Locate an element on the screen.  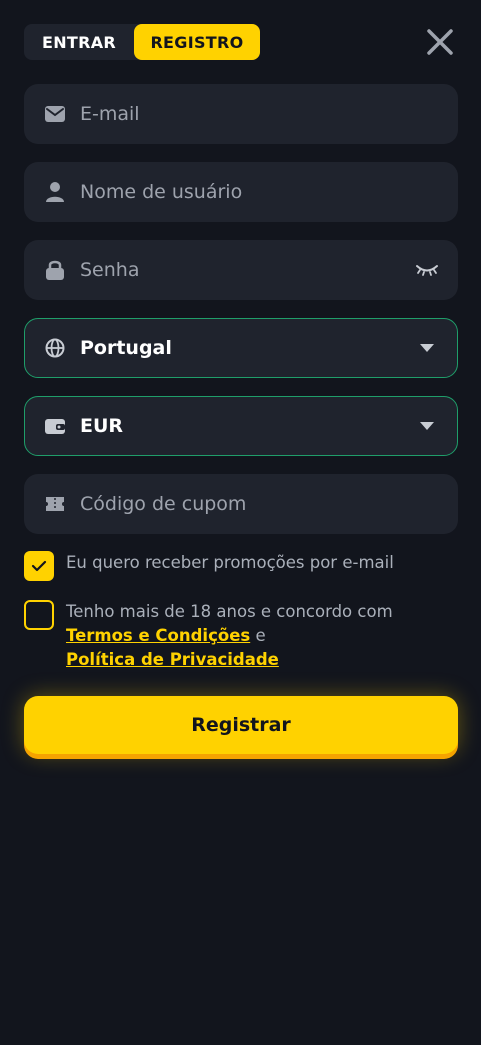
username-placeholder: Nome de usuário is located at coordinates (161, 192).